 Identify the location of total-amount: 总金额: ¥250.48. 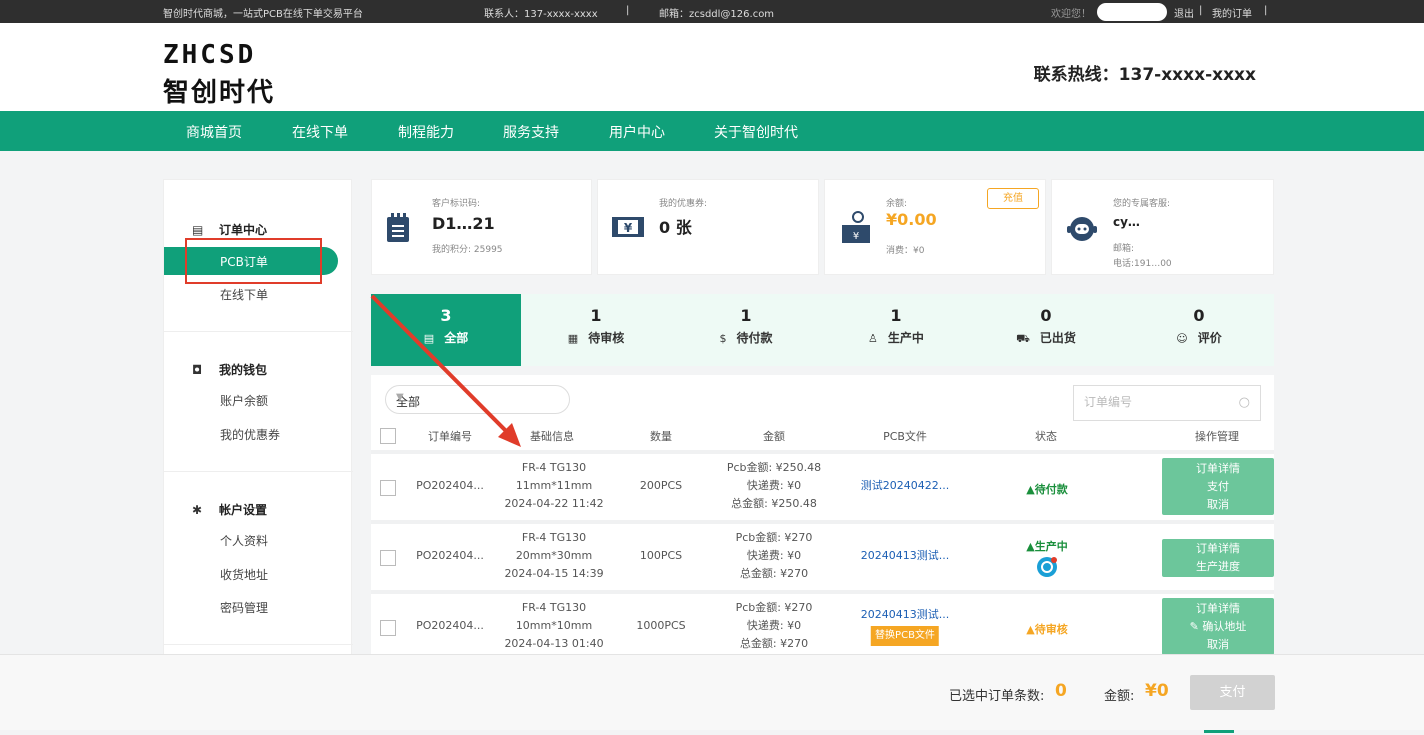
(774, 503).